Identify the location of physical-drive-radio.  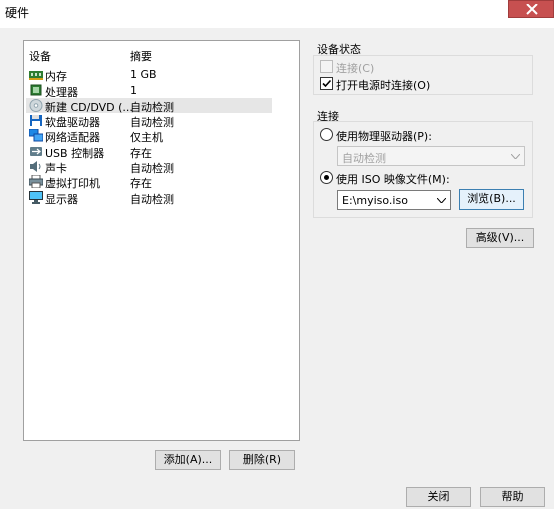
(326, 134).